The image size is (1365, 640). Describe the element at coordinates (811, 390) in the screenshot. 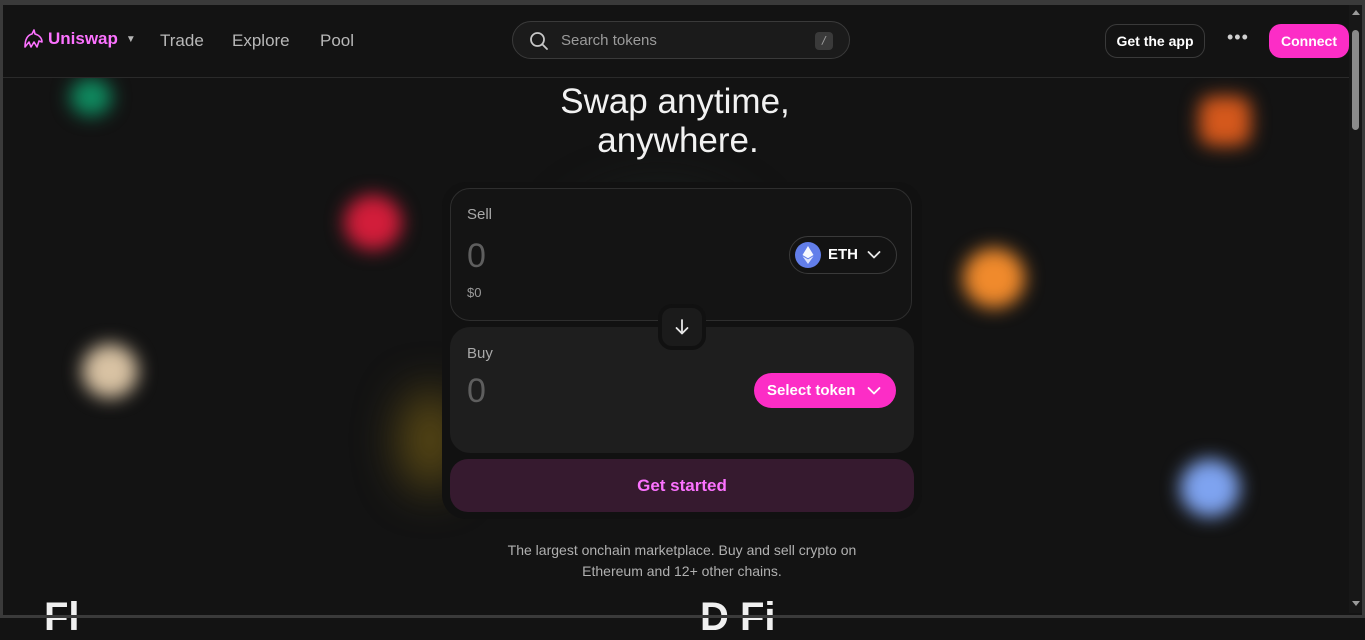

I see `select-token-label: Select token` at that location.